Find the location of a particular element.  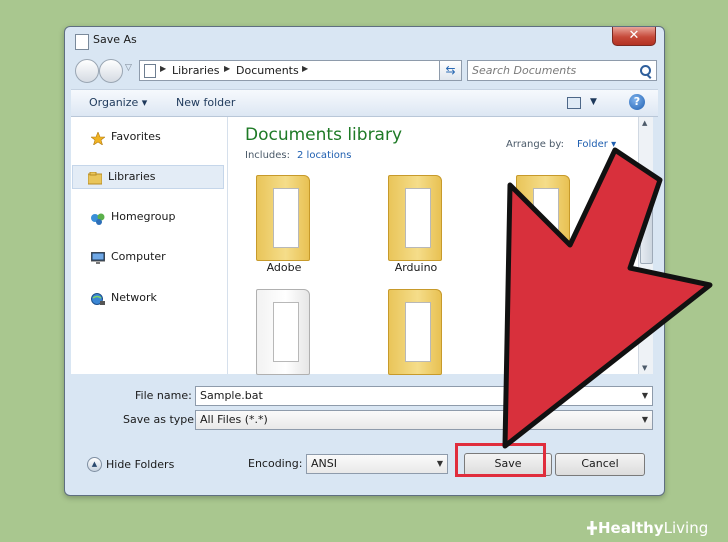

folder-name: Adobe is located at coordinates (284, 267).